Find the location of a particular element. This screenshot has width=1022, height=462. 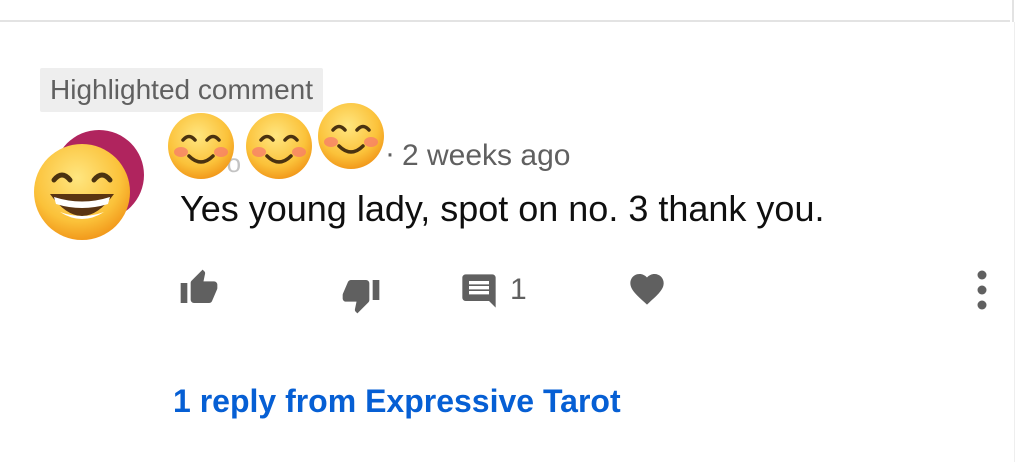

view-replies-link: 1 reply from Expressive Tarot is located at coordinates (397, 401).